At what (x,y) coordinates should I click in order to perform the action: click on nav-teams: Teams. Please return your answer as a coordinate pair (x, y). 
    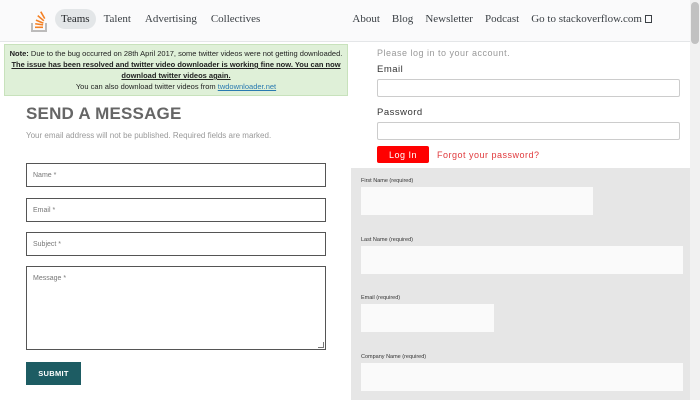
    Looking at the image, I should click on (75, 19).